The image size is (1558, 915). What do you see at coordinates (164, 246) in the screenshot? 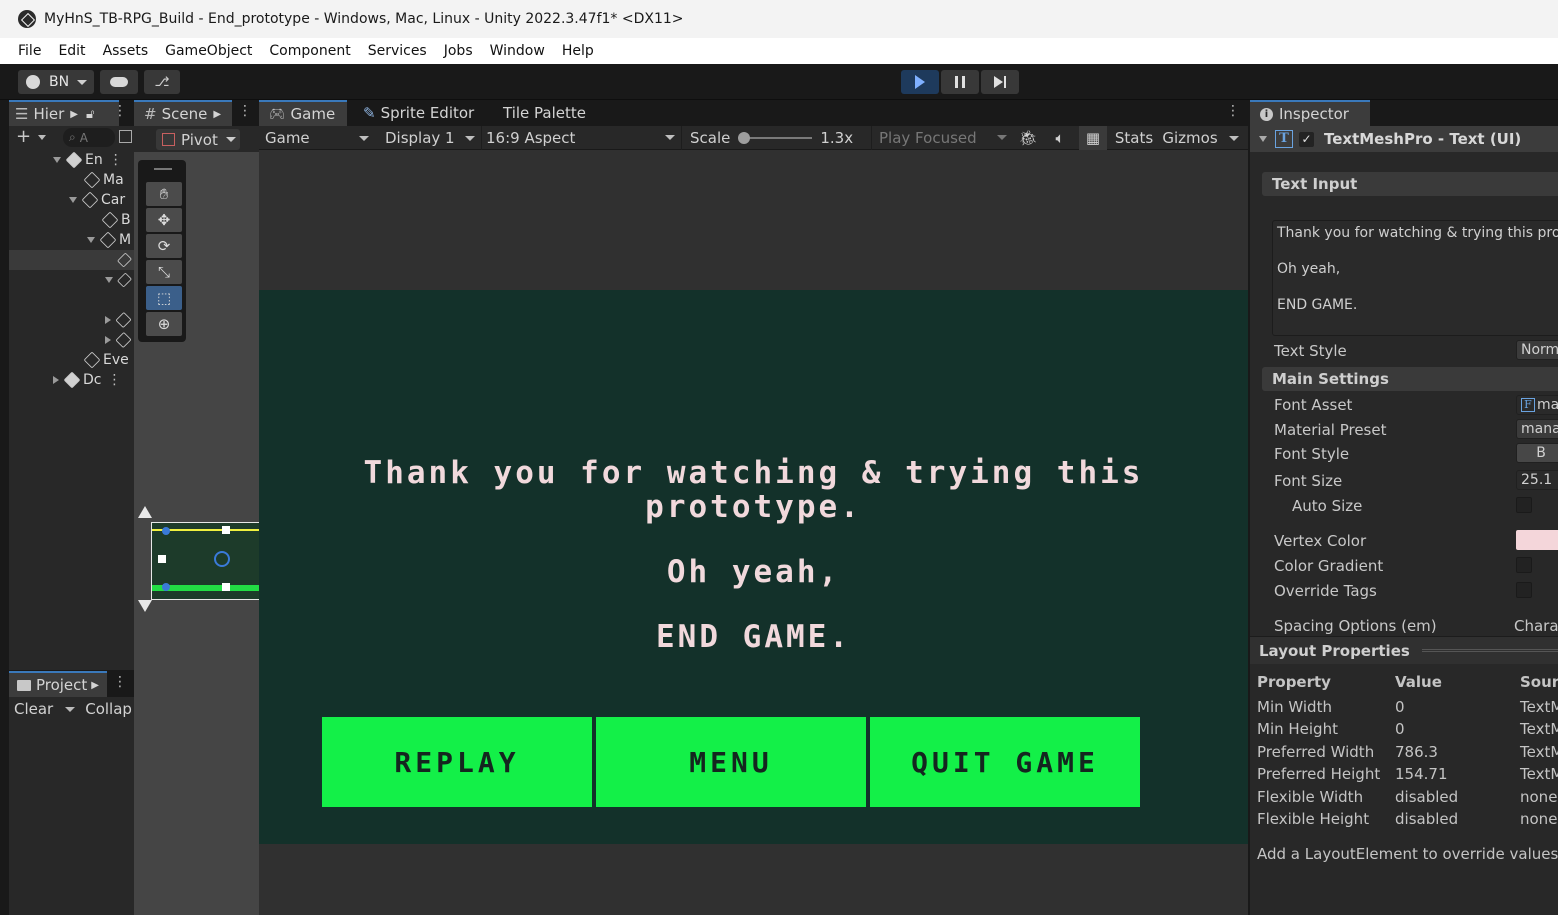
I see `rotate-tool-button: ⟳` at bounding box center [164, 246].